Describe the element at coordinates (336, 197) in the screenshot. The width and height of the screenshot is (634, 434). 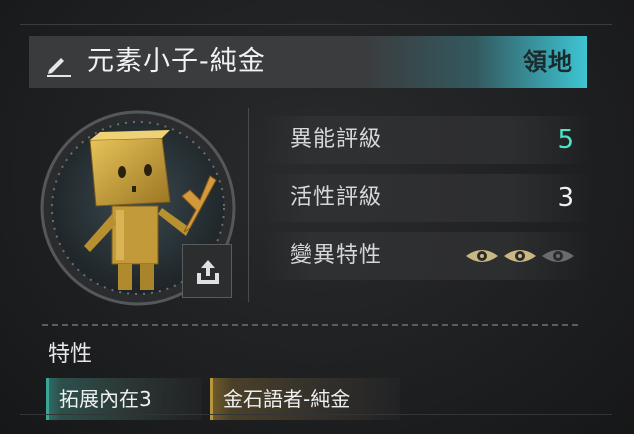
I see `stat-label: 活性評級` at that location.